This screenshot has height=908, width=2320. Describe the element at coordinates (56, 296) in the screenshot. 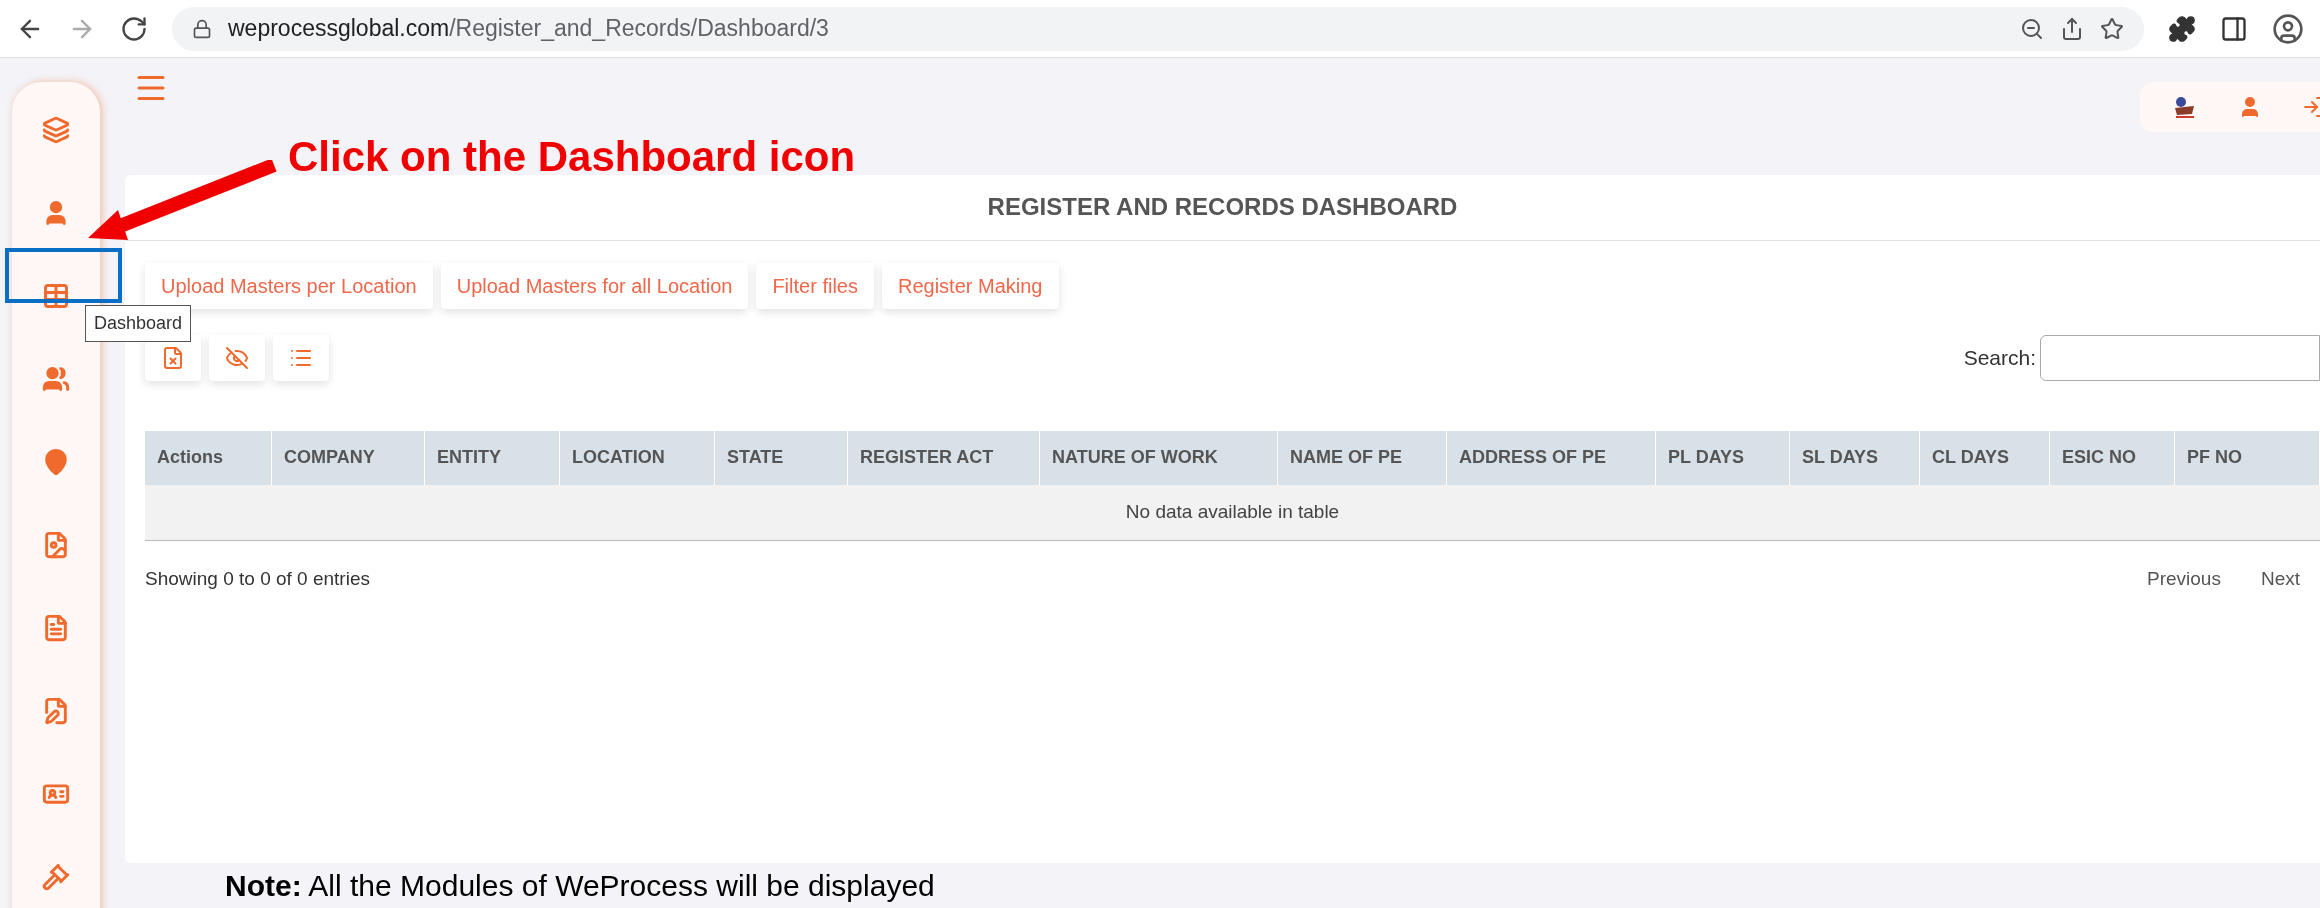

I see `table-icon` at that location.